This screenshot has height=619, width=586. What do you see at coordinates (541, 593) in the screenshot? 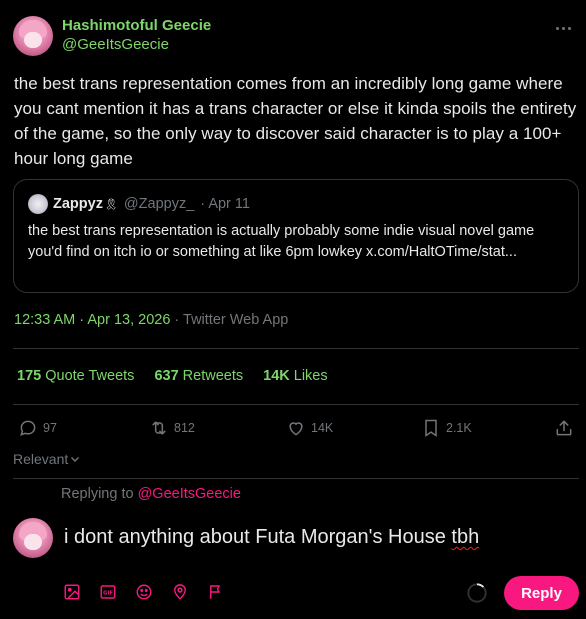
I see `reply-submit-button: Reply` at bounding box center [541, 593].